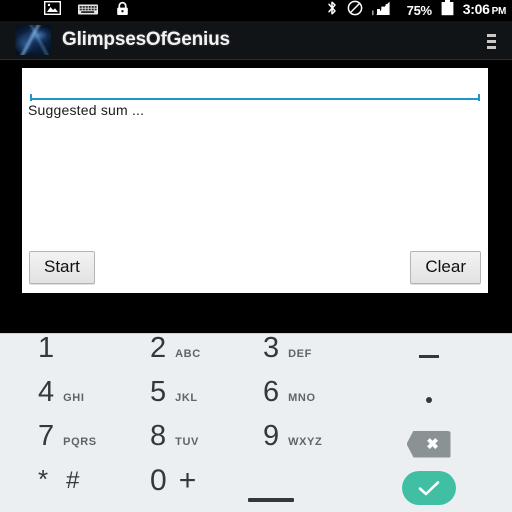 The width and height of the screenshot is (512, 512). I want to click on clock-ampm: PM, so click(499, 11).